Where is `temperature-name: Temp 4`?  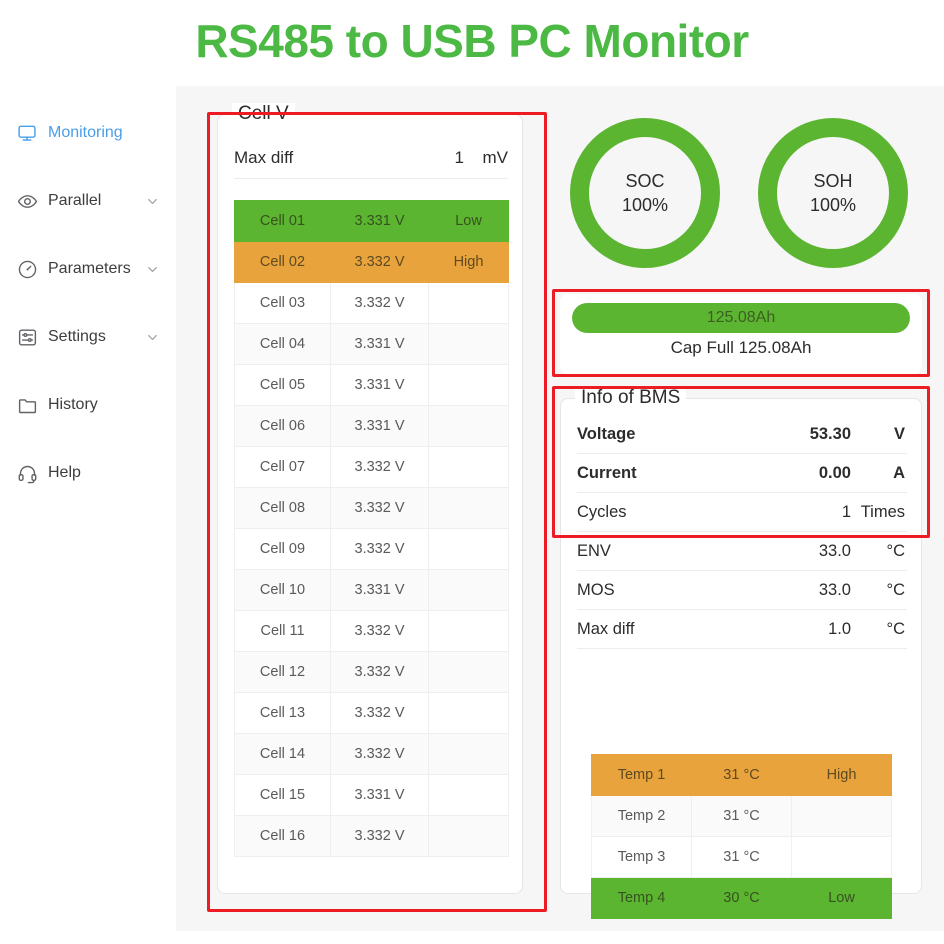
temperature-name: Temp 4 is located at coordinates (641, 898).